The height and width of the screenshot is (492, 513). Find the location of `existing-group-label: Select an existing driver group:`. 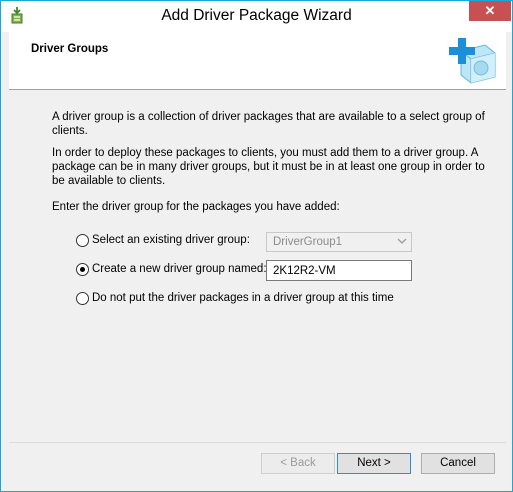

existing-group-label: Select an existing driver group: is located at coordinates (171, 240).